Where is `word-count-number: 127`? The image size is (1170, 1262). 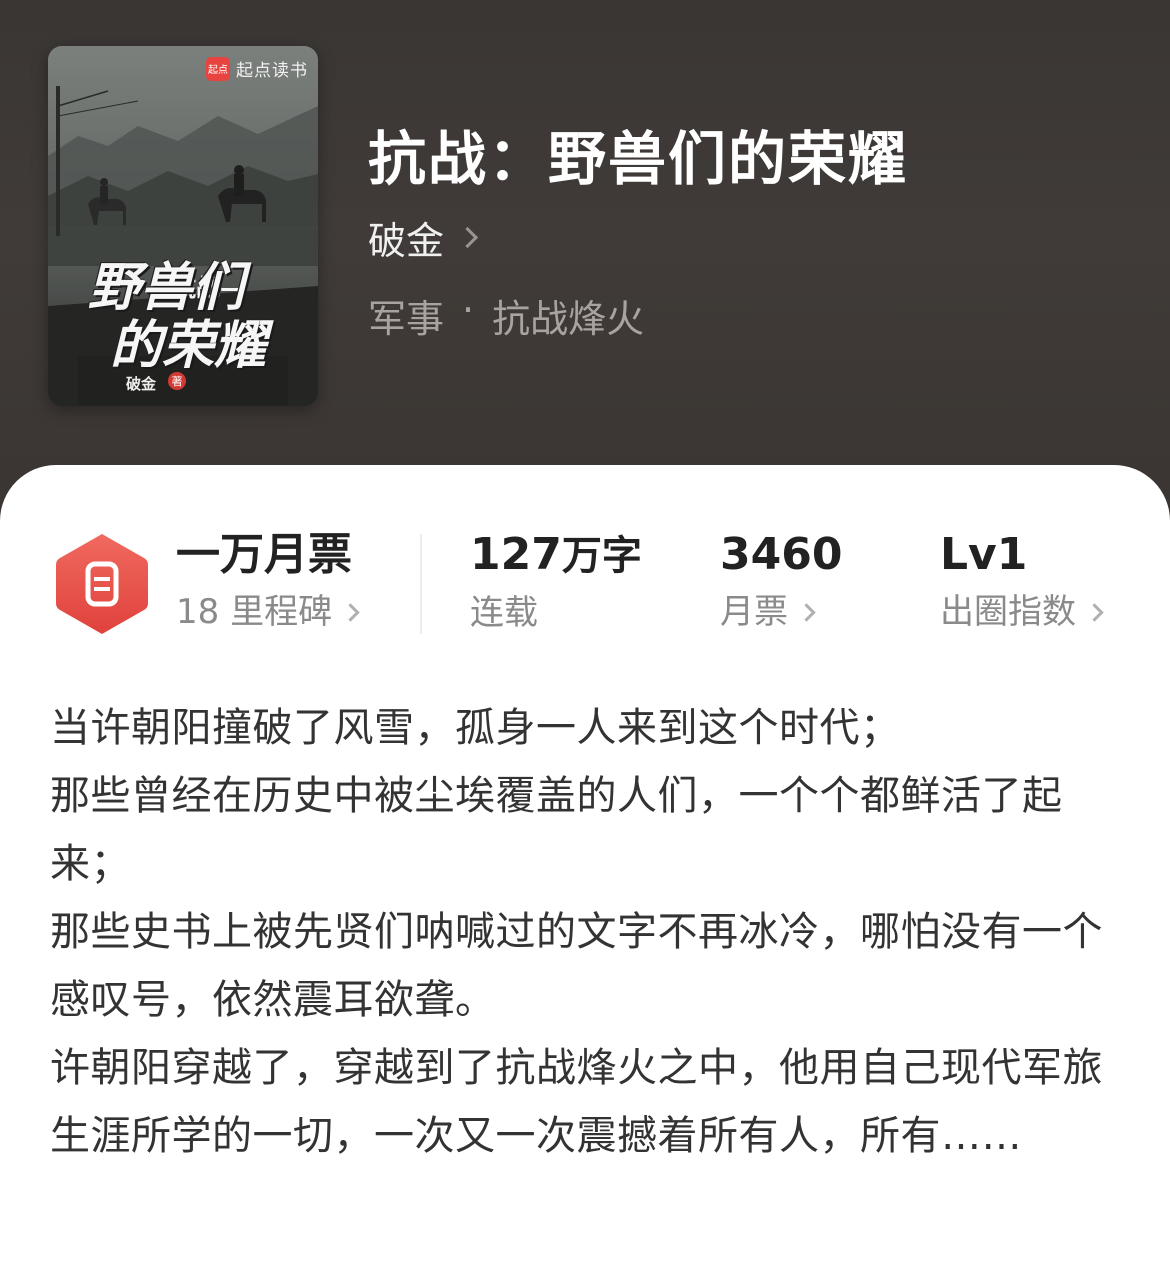 word-count-number: 127 is located at coordinates (516, 554).